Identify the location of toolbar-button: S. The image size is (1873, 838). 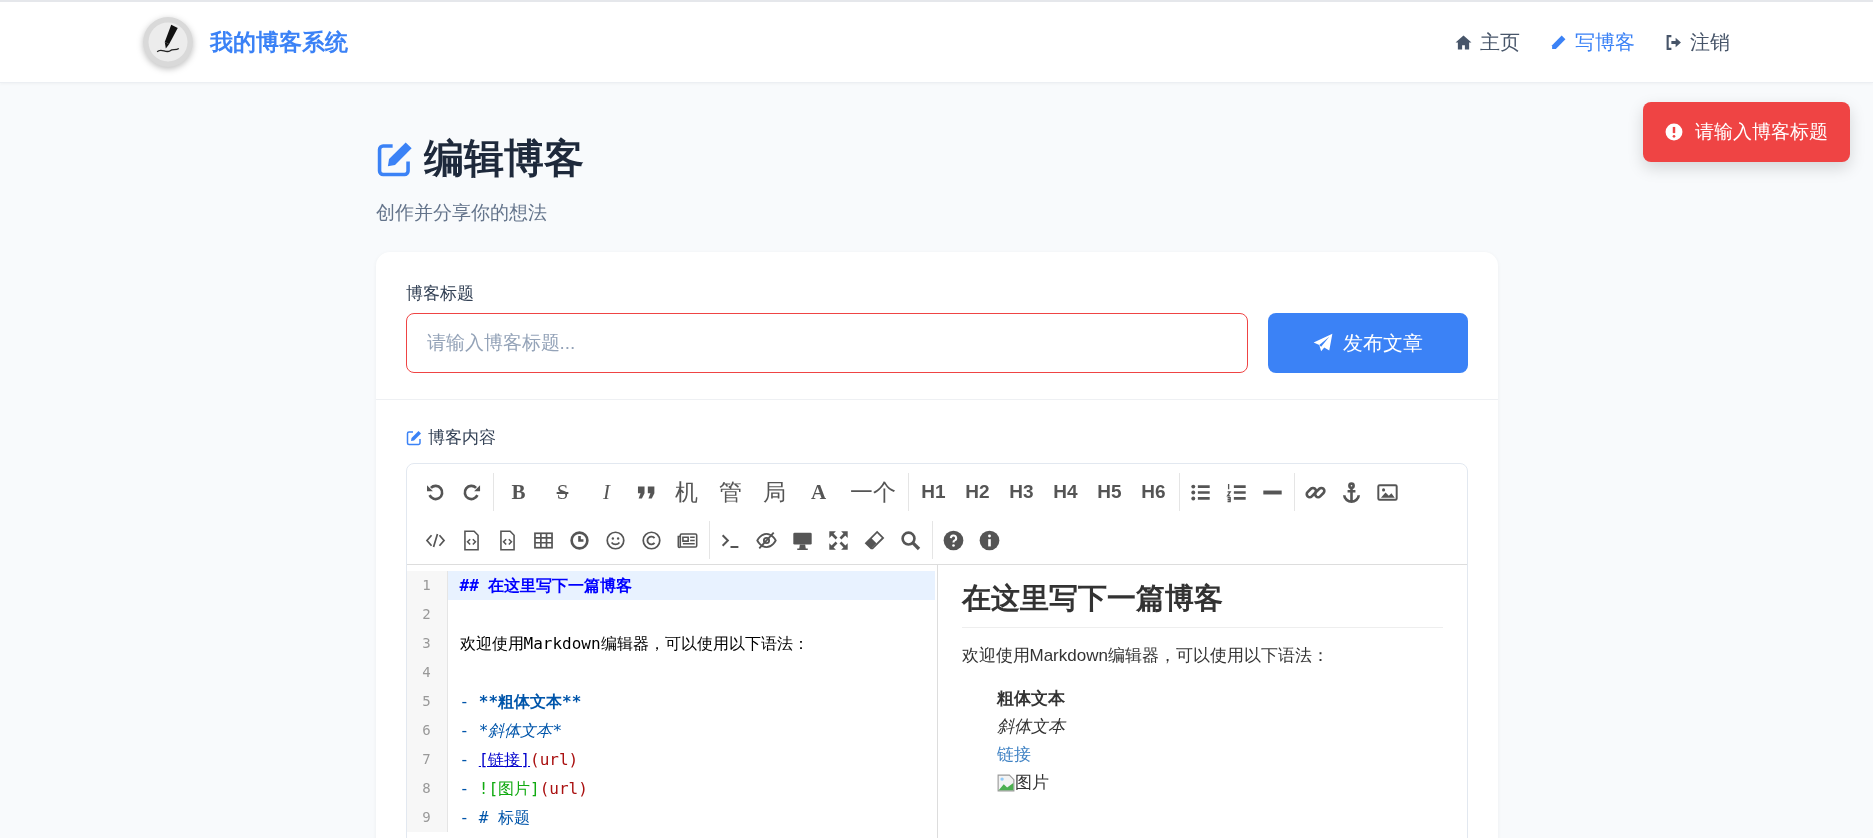
(562, 492).